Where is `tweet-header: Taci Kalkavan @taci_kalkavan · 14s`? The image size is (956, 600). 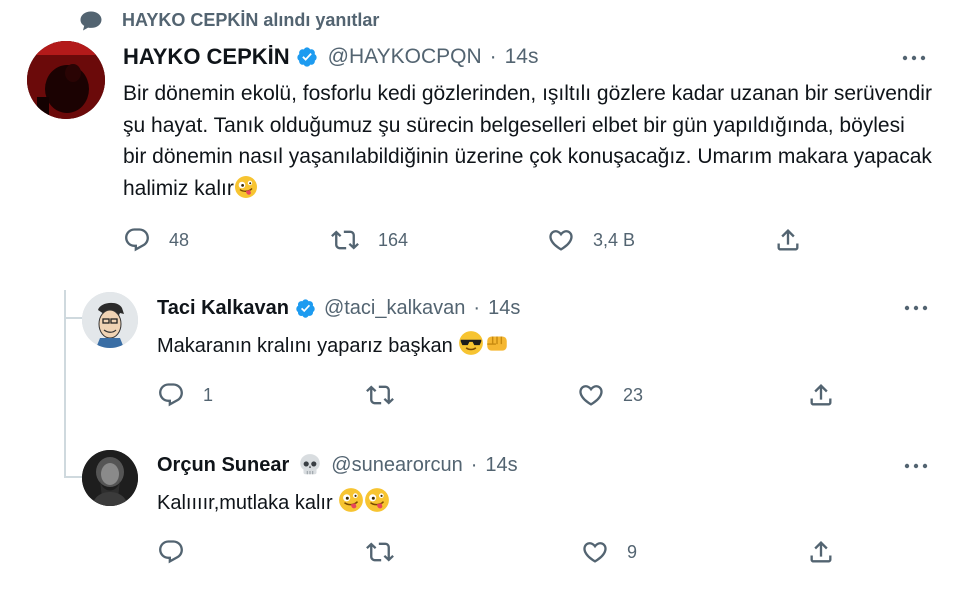 tweet-header: Taci Kalkavan @taci_kalkavan · 14s is located at coordinates (338, 308).